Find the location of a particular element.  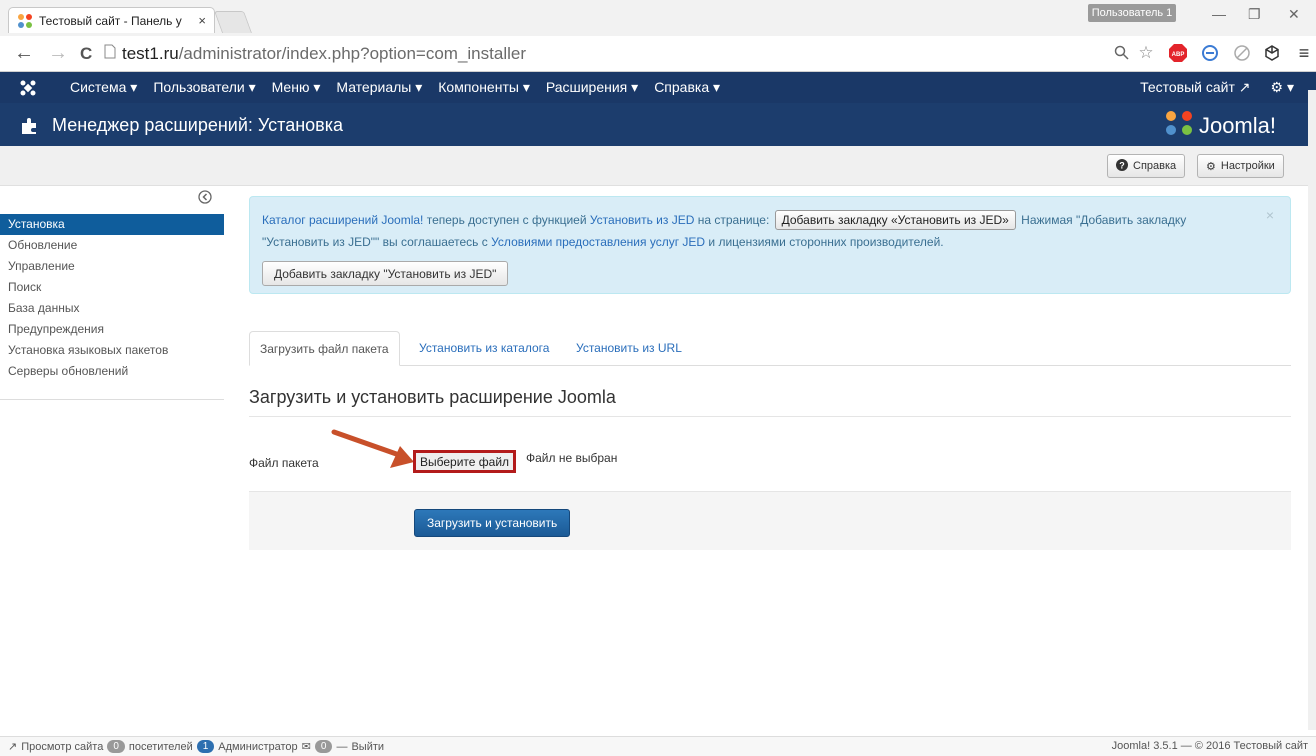

joomla-favicon-icon is located at coordinates (25, 21).